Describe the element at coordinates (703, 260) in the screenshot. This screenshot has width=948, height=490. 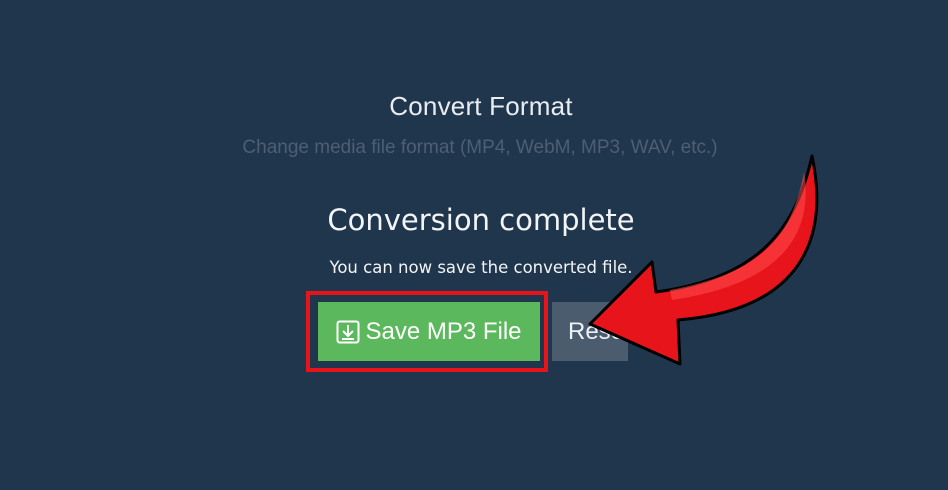
I see `red-curved-arrow-icon` at that location.